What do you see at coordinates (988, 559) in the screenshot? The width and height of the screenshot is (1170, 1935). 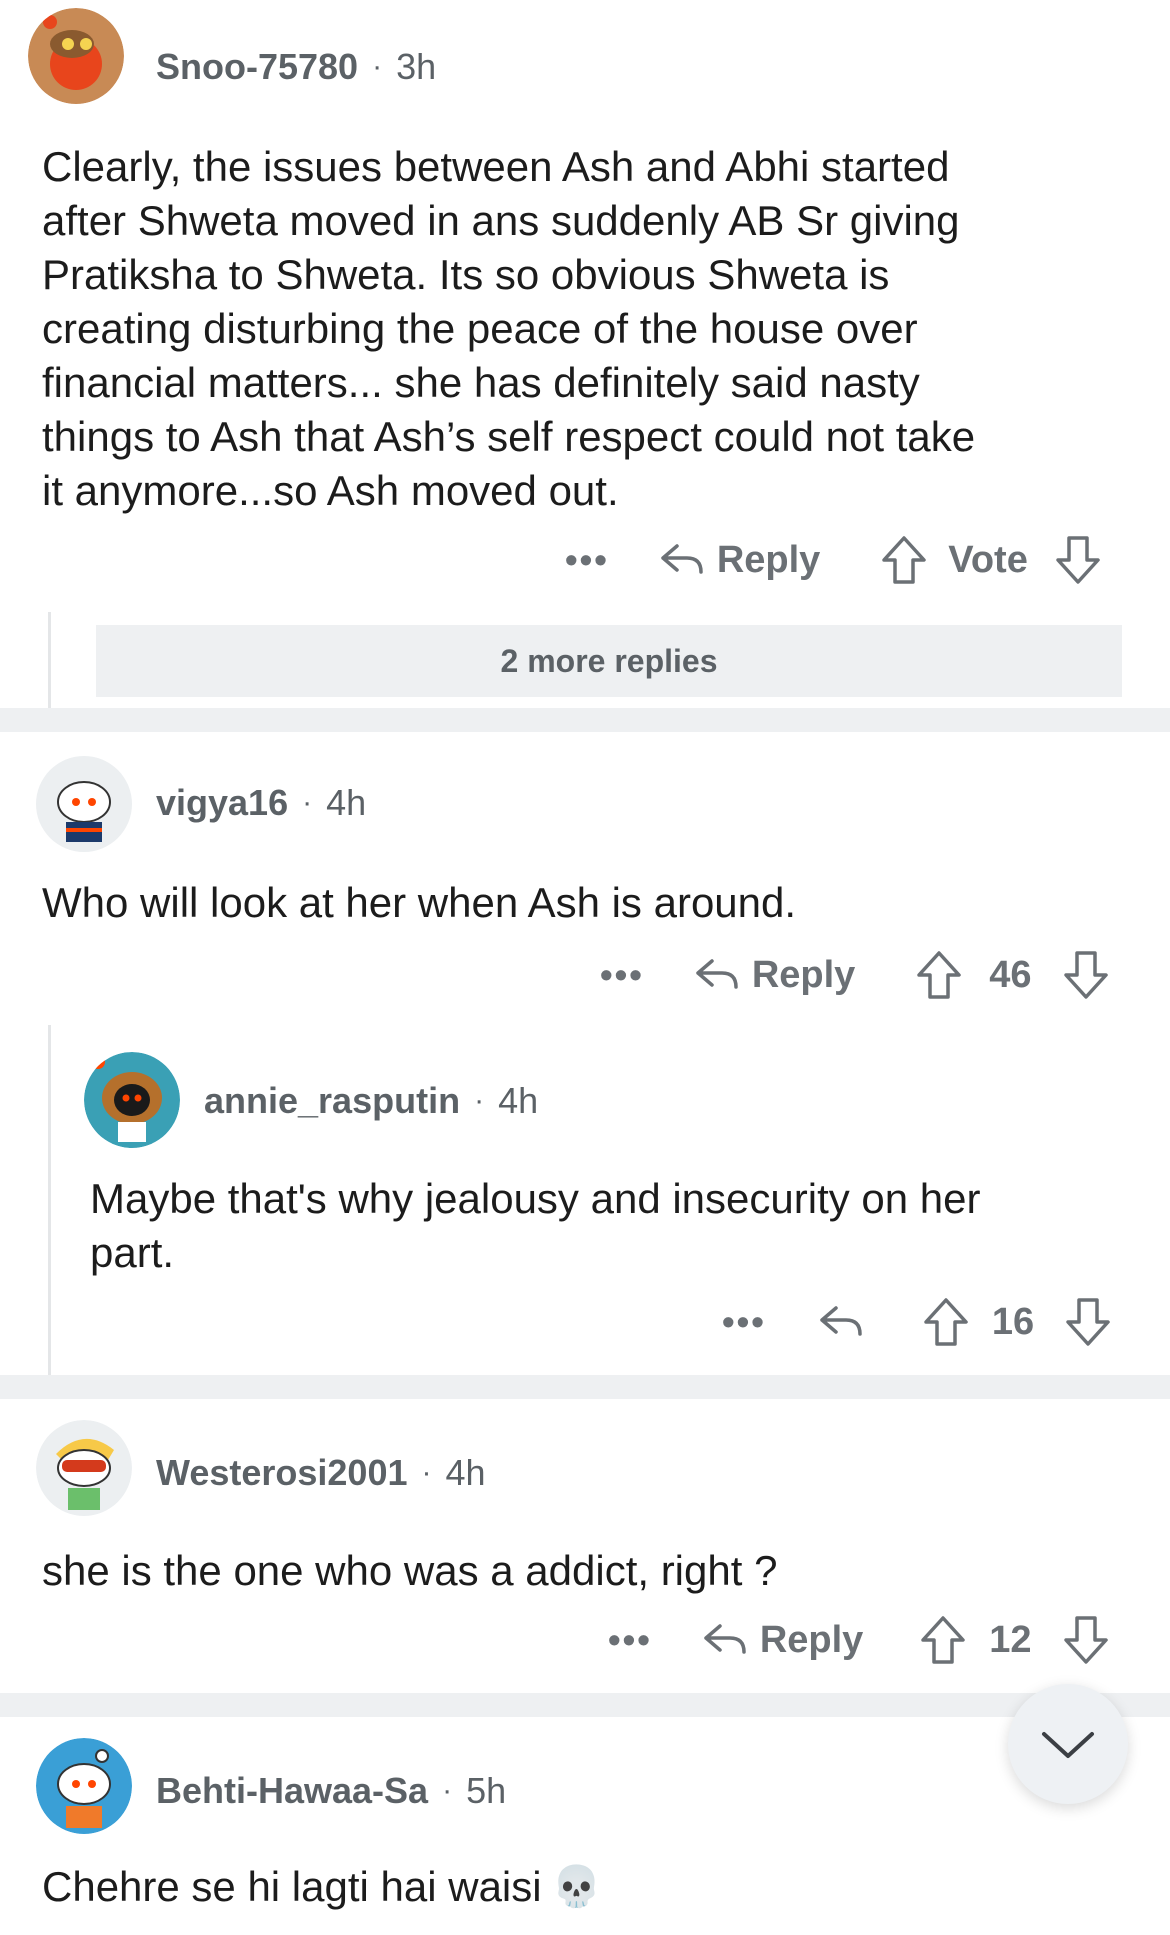 I see `vote-count: Vote` at bounding box center [988, 559].